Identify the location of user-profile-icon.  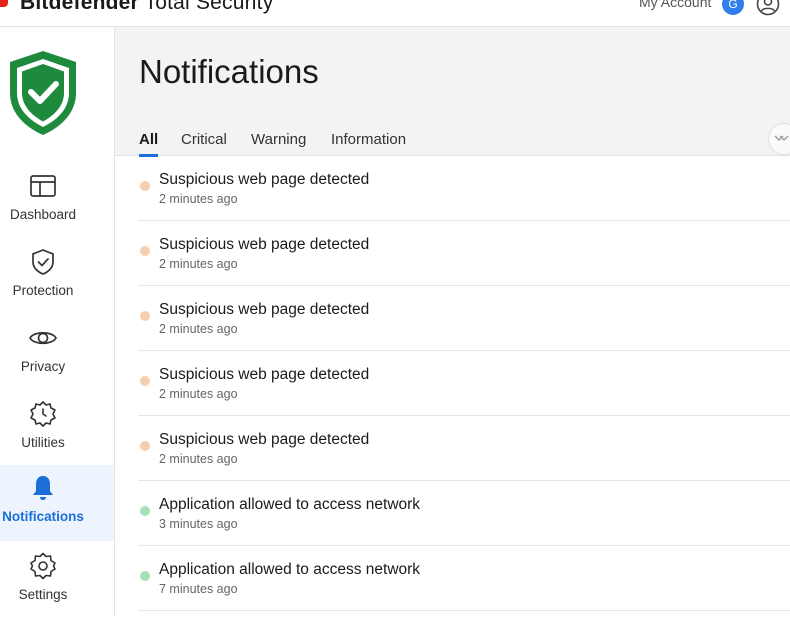
(768, 8).